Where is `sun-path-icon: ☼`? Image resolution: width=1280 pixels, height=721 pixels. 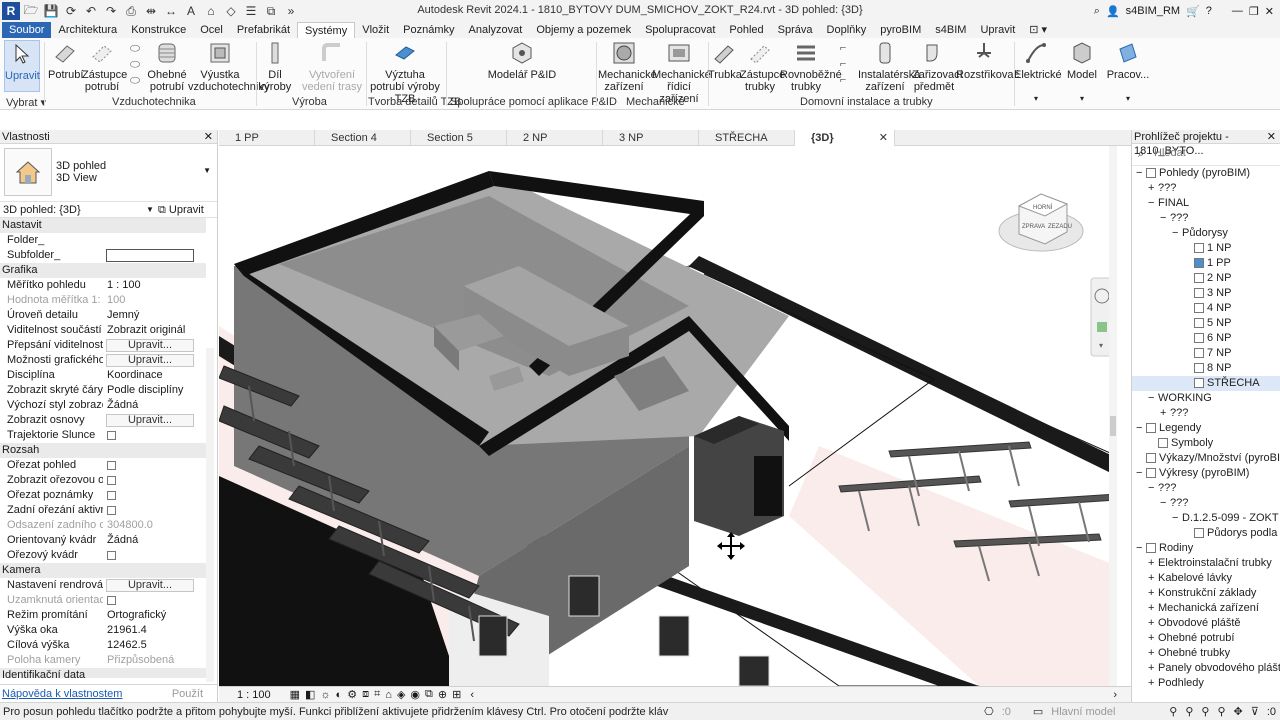 sun-path-icon: ☼ is located at coordinates (325, 695).